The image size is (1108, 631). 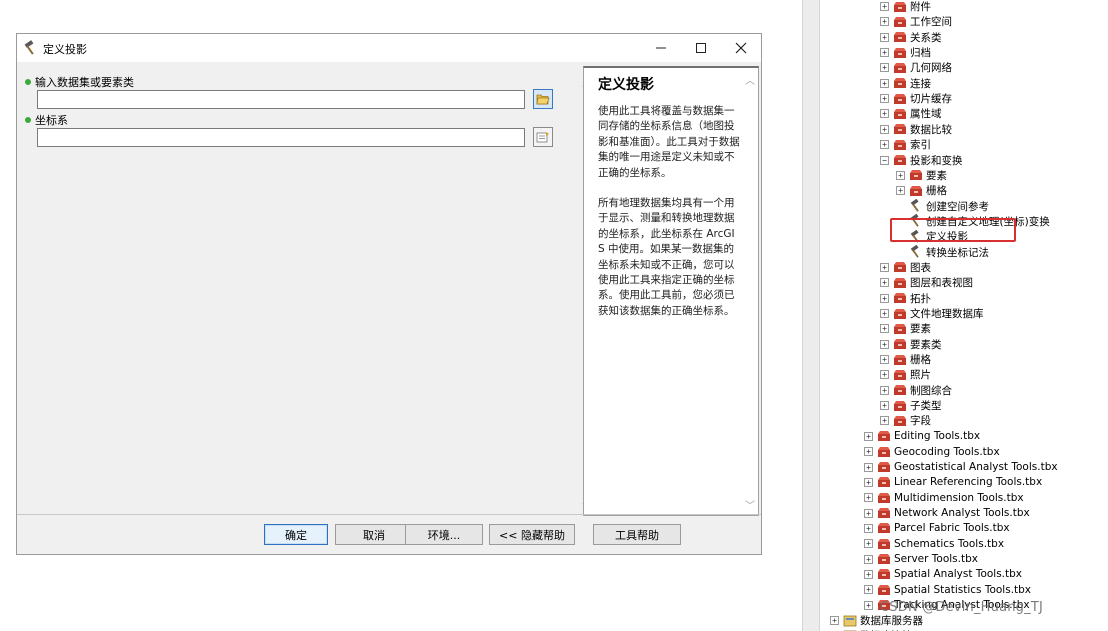 What do you see at coordinates (911, 113) in the screenshot?
I see `tree-toolset-item: + 属性域` at bounding box center [911, 113].